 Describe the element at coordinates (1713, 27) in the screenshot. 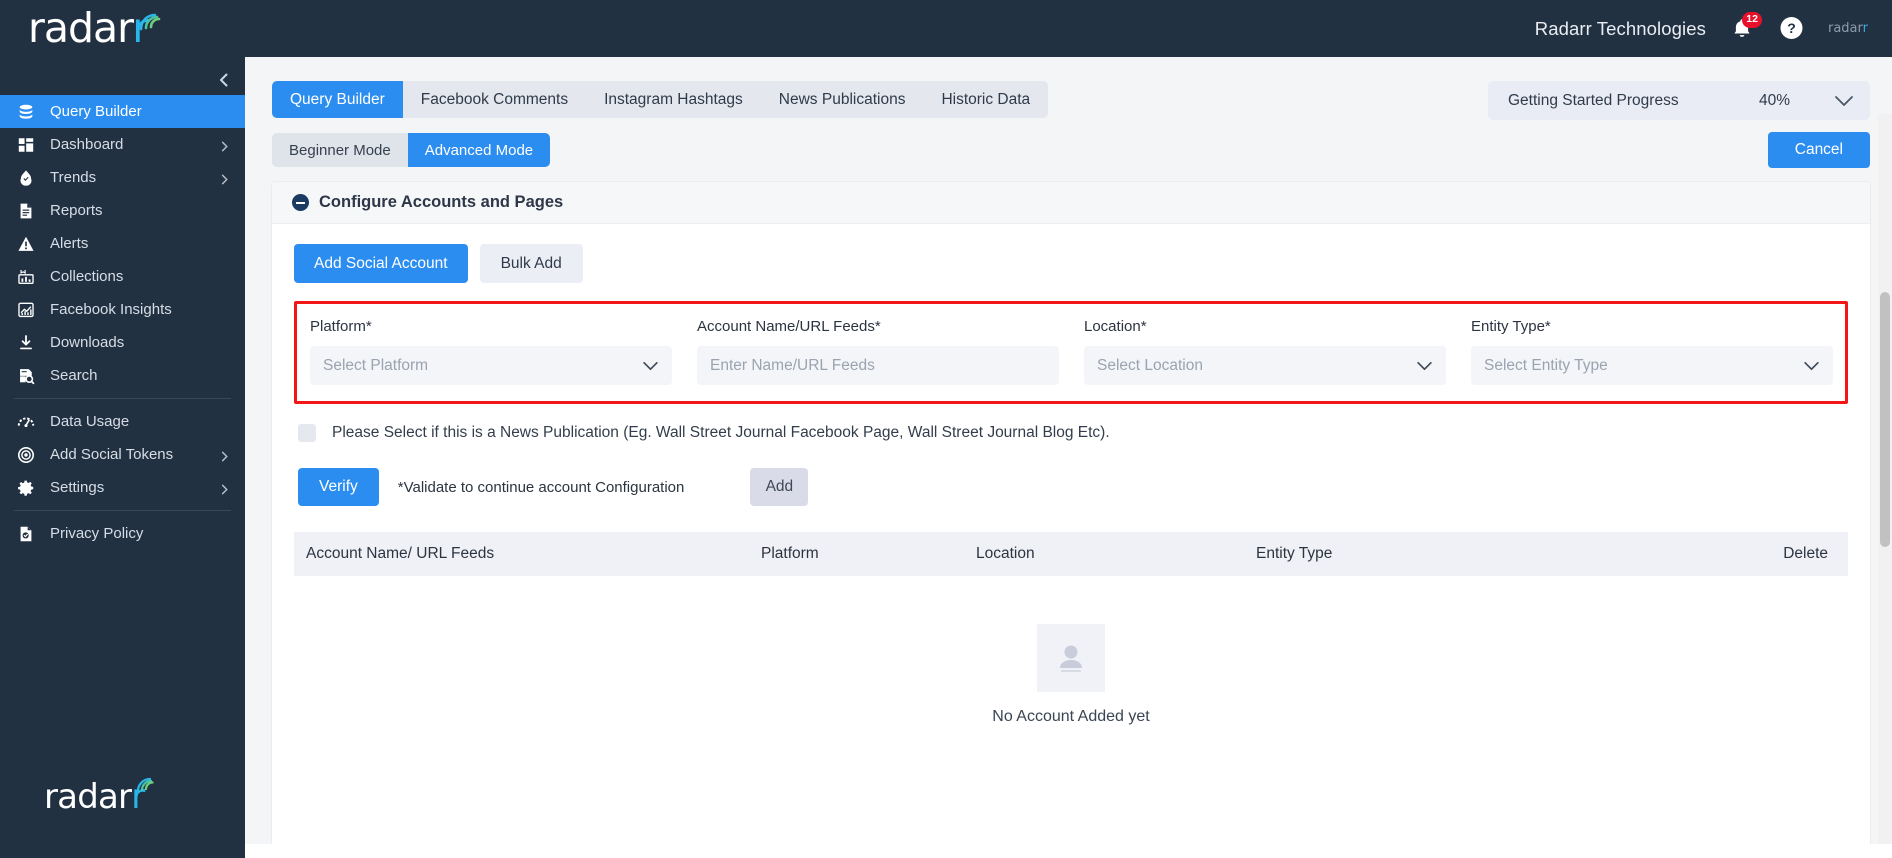

I see `top-bar-right: Radarr Technologies 12 ? radarr` at that location.